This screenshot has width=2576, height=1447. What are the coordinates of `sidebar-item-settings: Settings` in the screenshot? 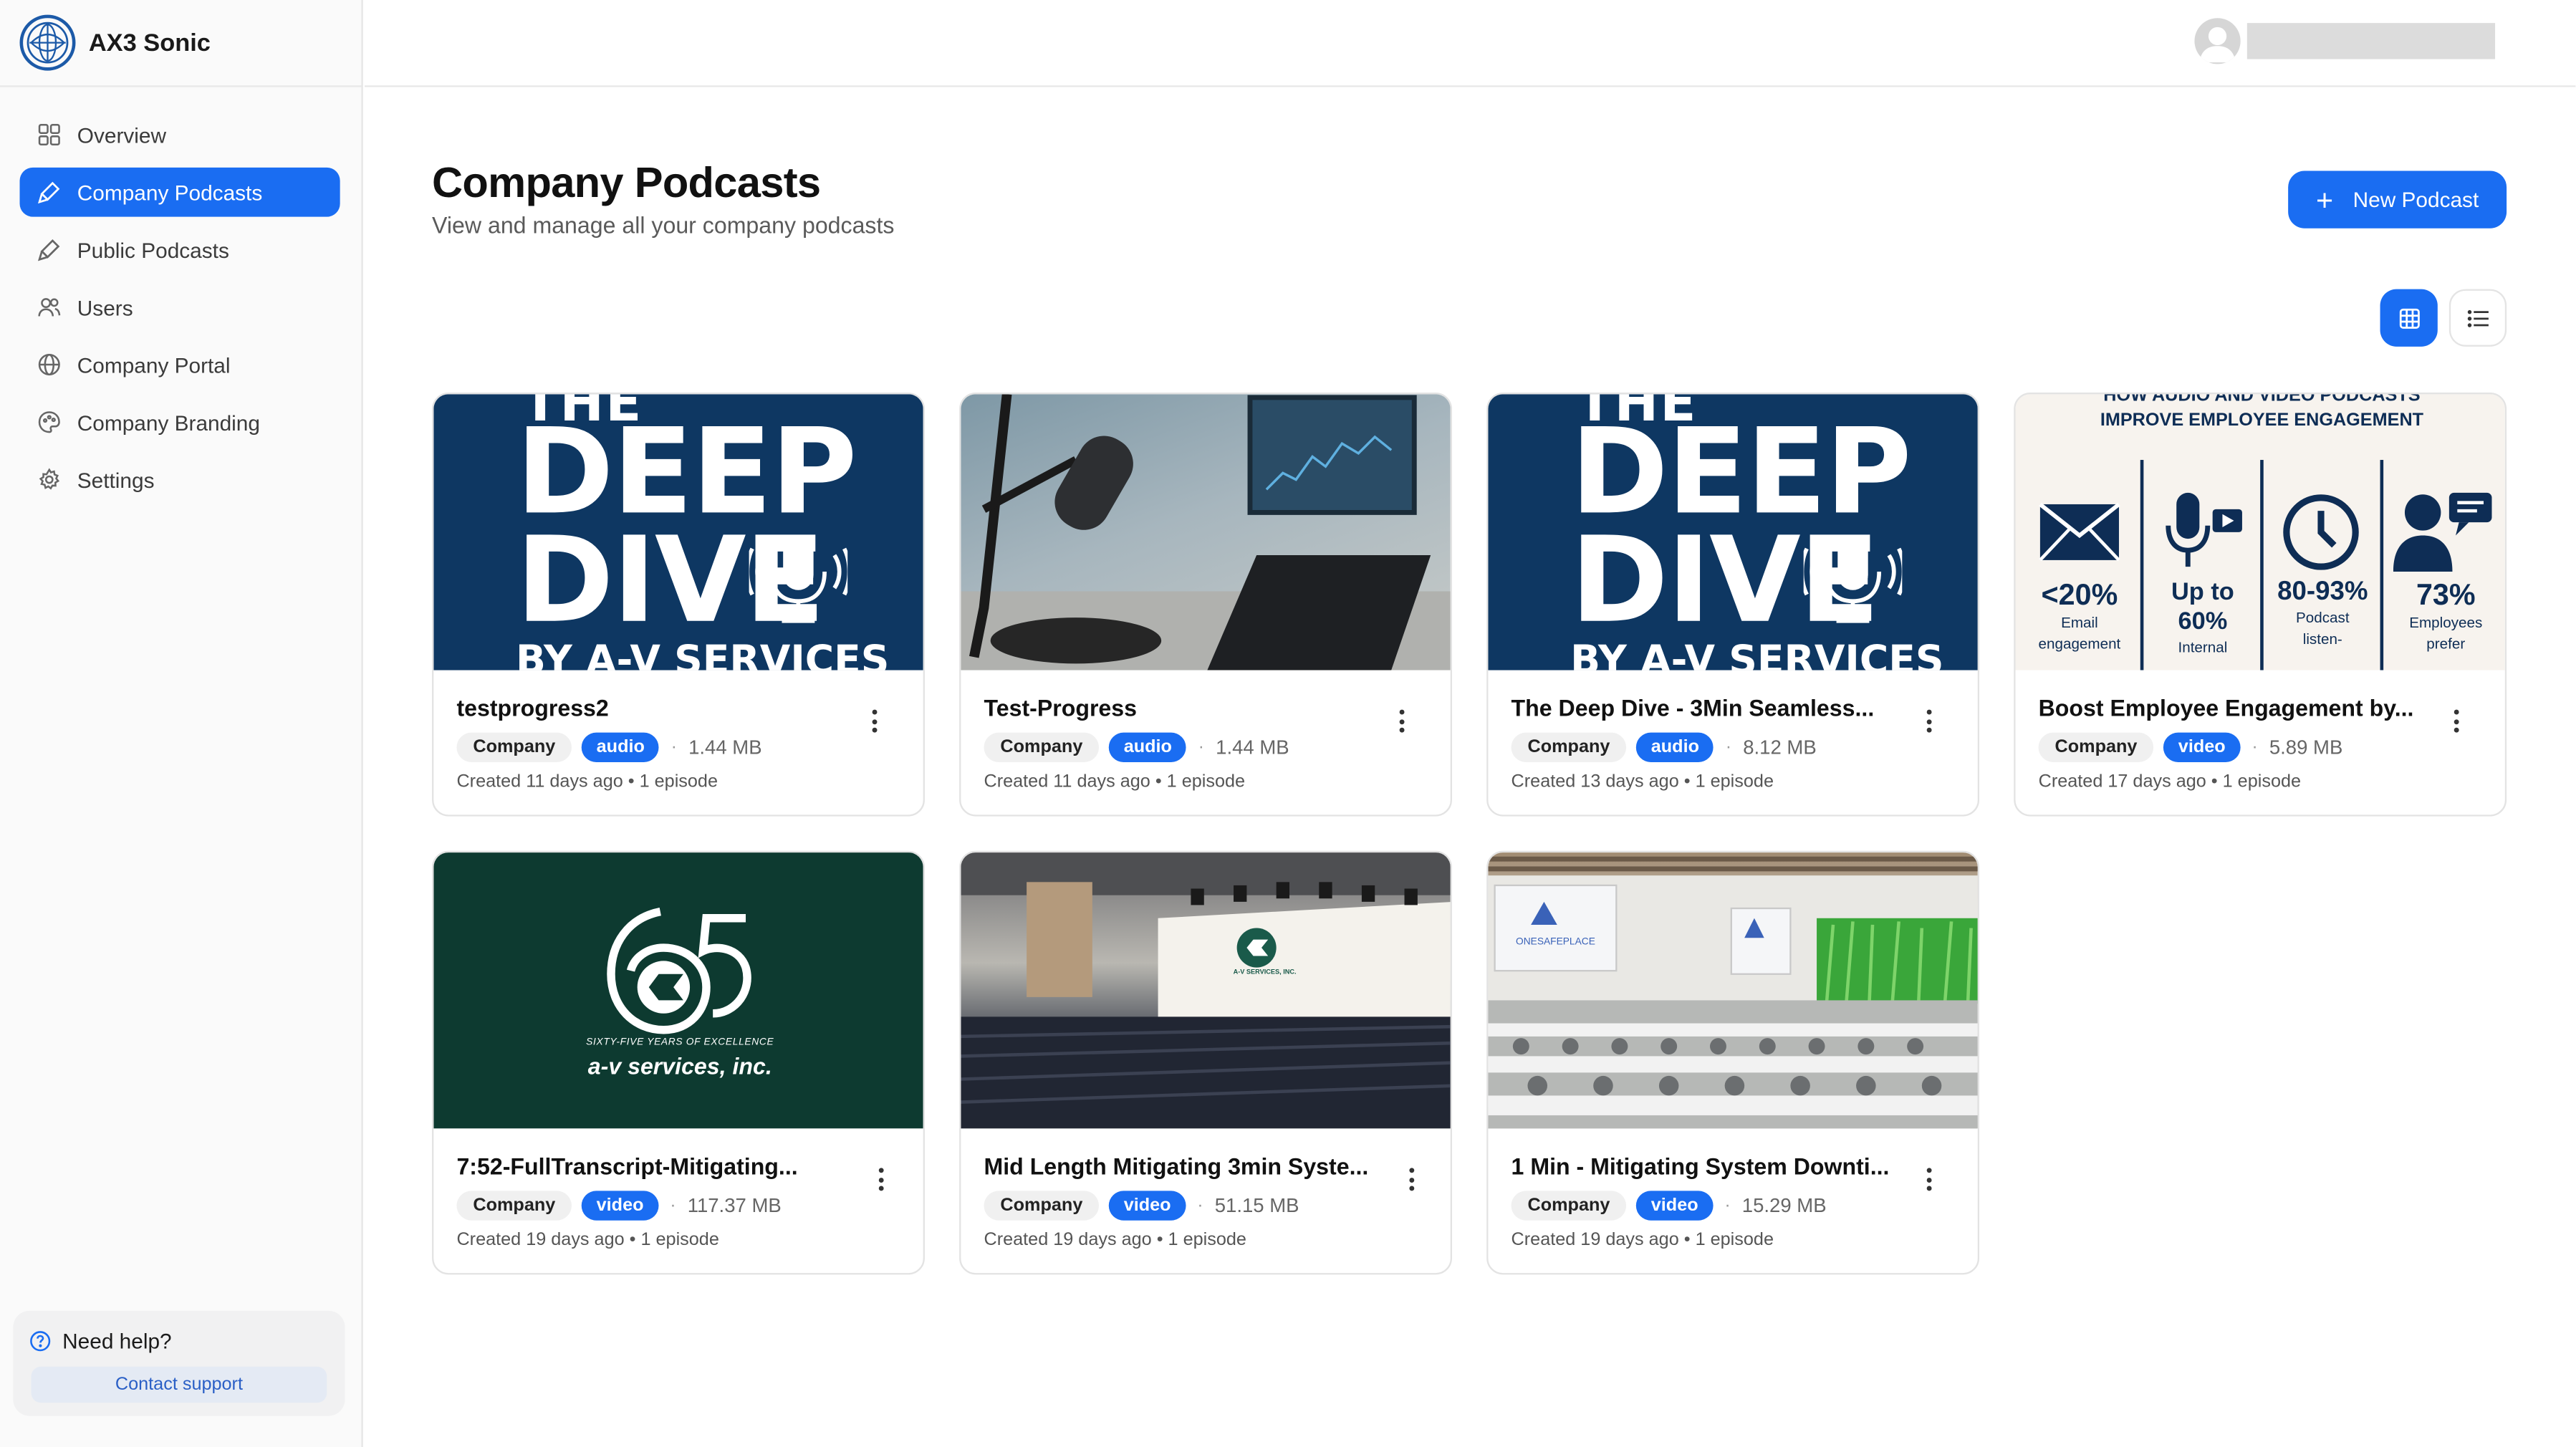 It's located at (180, 479).